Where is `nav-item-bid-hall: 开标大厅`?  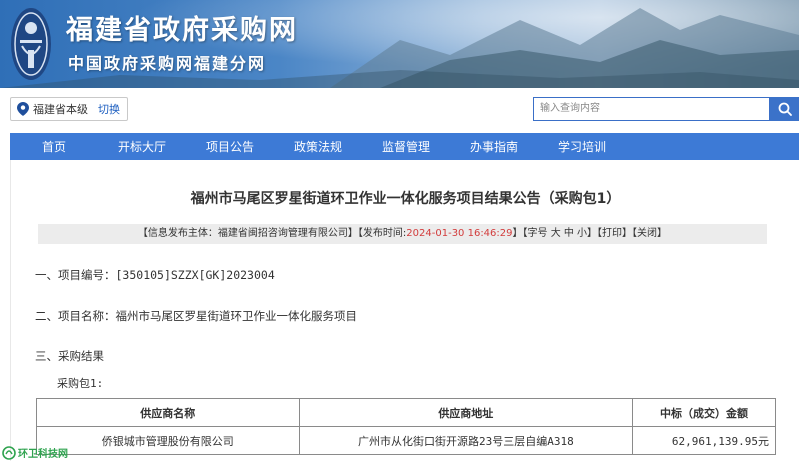
nav-item-bid-hall: 开标大厅 is located at coordinates (142, 146).